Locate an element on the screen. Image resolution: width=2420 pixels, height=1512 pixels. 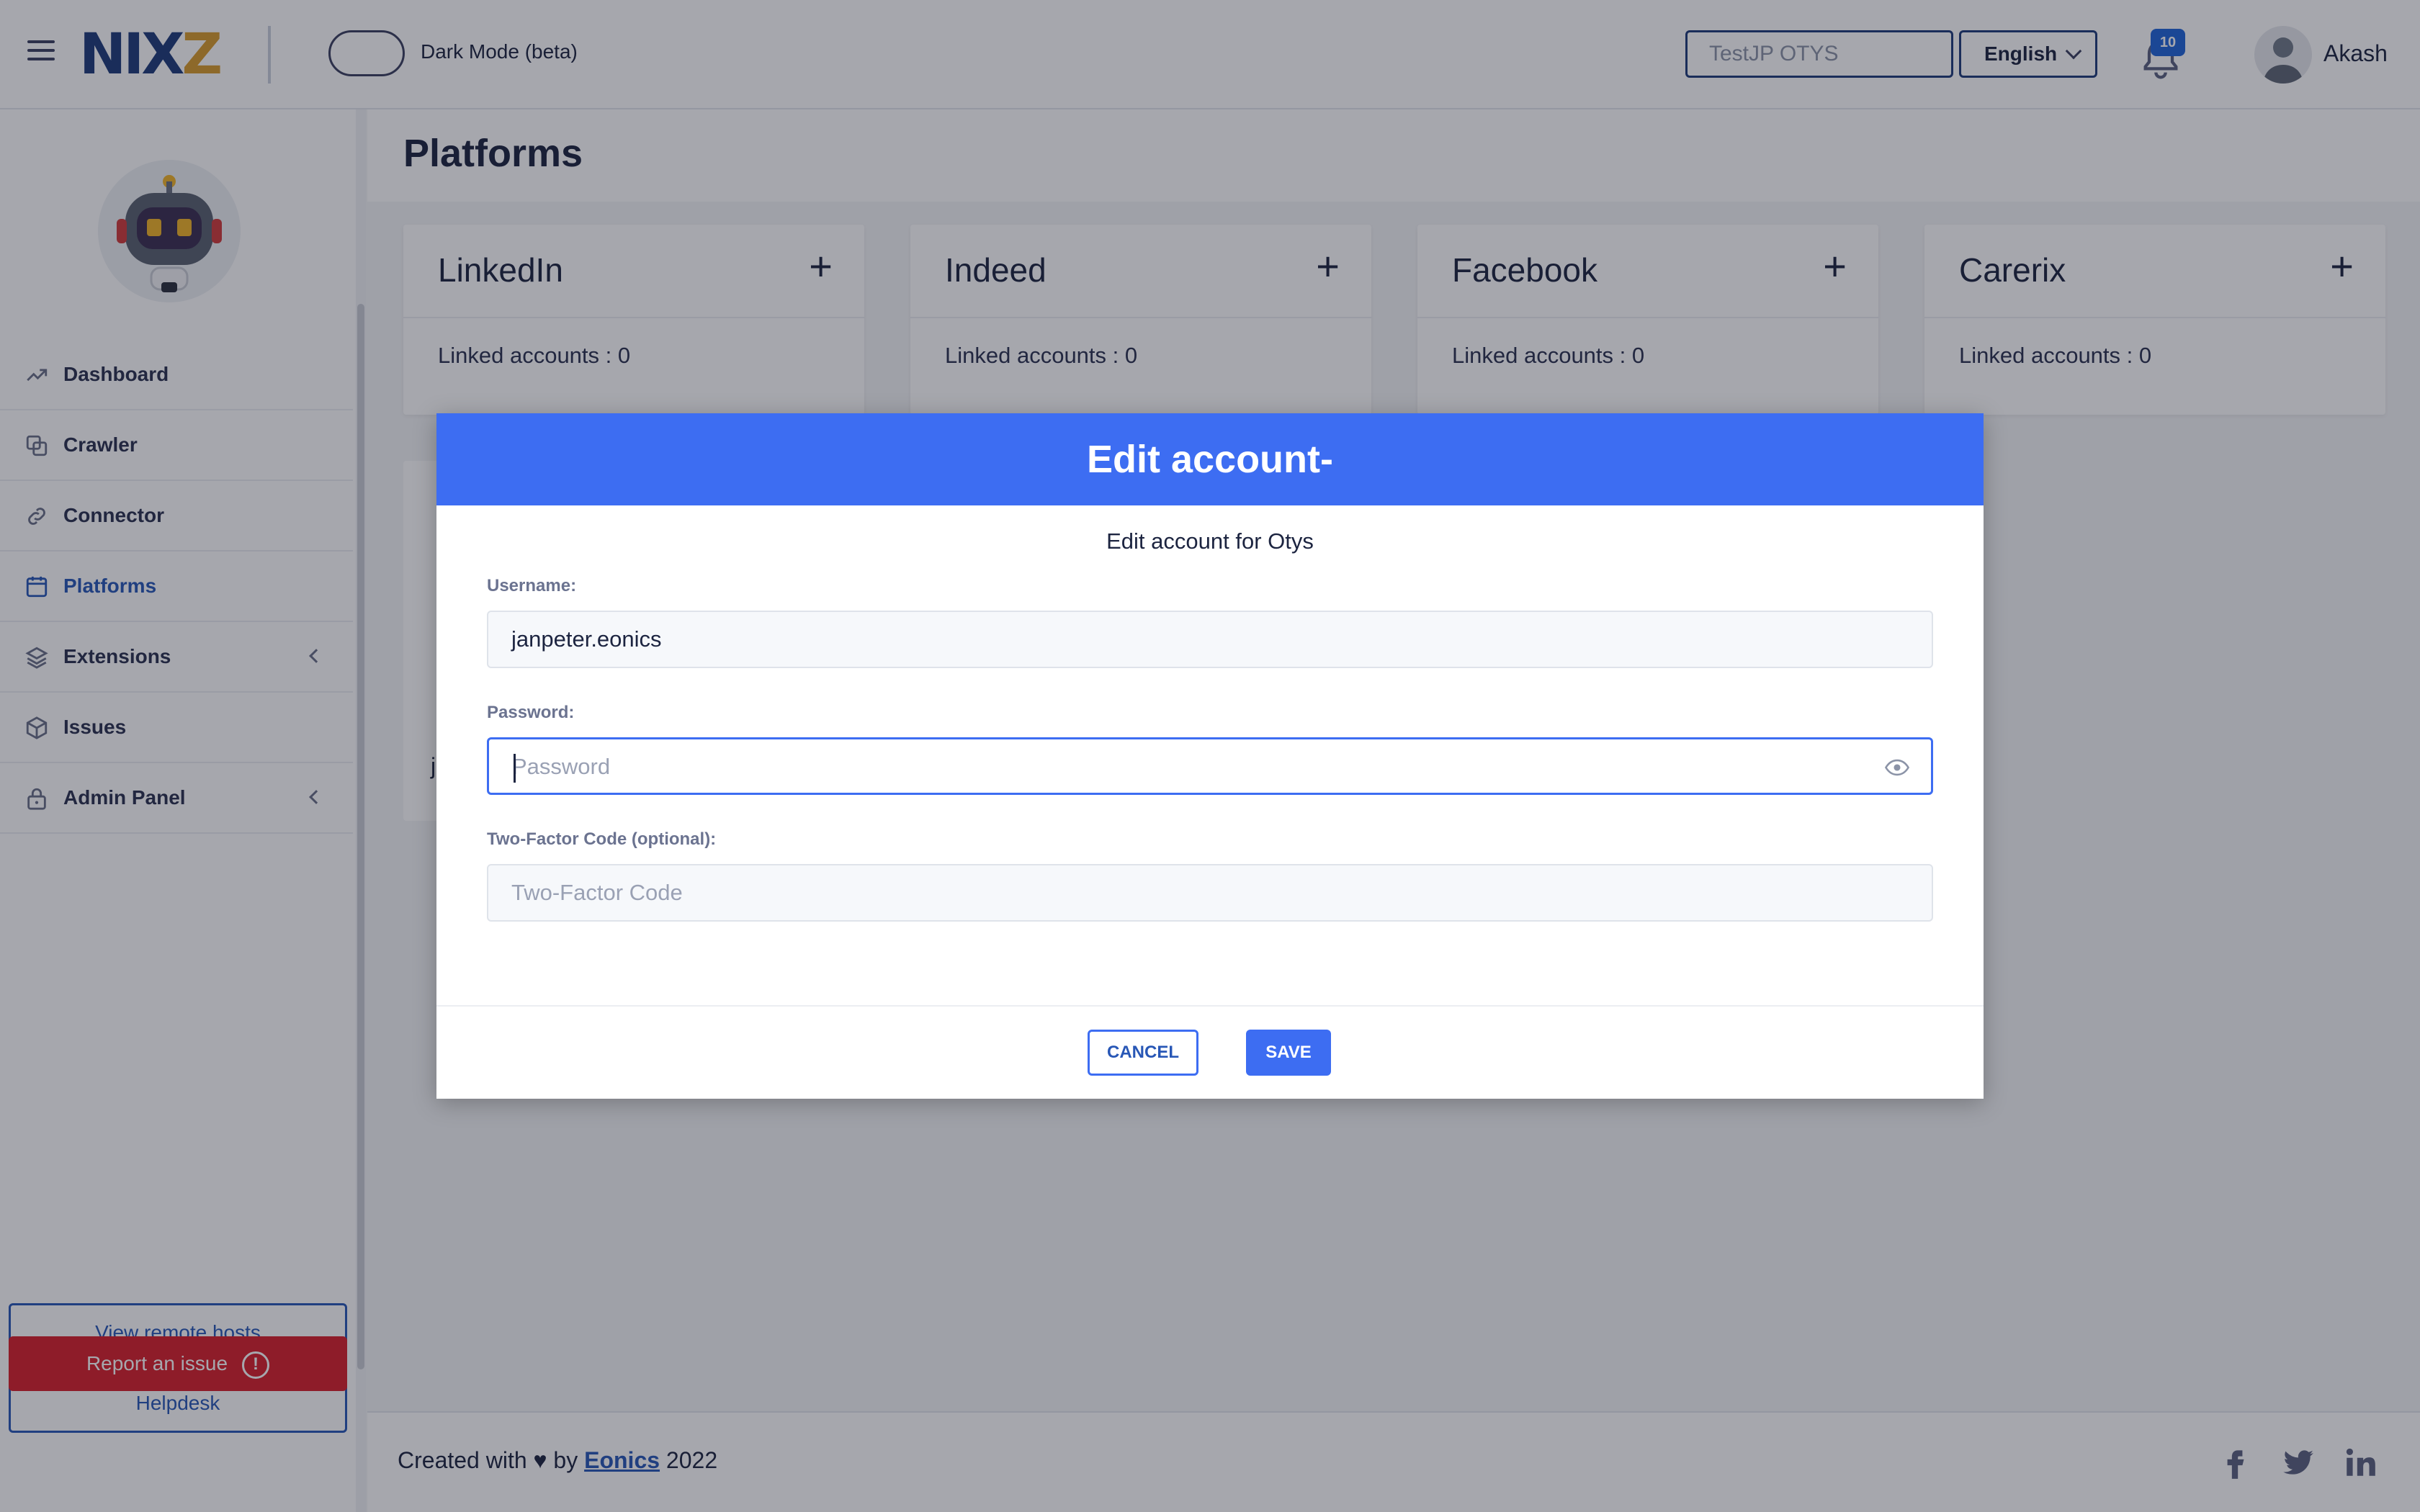
password-label: Password: is located at coordinates (531, 712).